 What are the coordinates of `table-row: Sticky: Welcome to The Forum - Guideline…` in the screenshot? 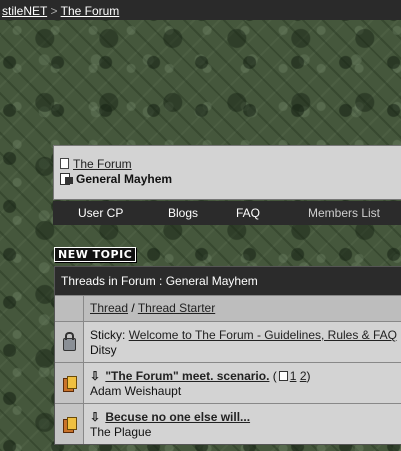 It's located at (228, 341).